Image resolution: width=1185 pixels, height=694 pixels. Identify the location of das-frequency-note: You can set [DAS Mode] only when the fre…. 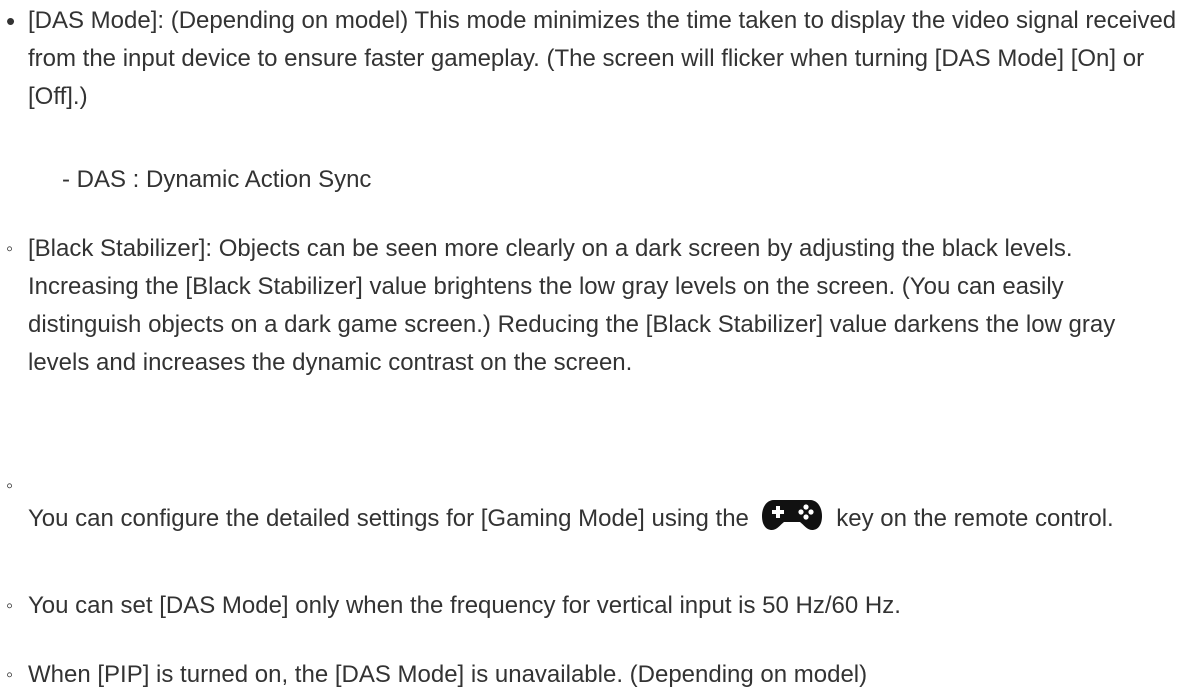
(464, 605).